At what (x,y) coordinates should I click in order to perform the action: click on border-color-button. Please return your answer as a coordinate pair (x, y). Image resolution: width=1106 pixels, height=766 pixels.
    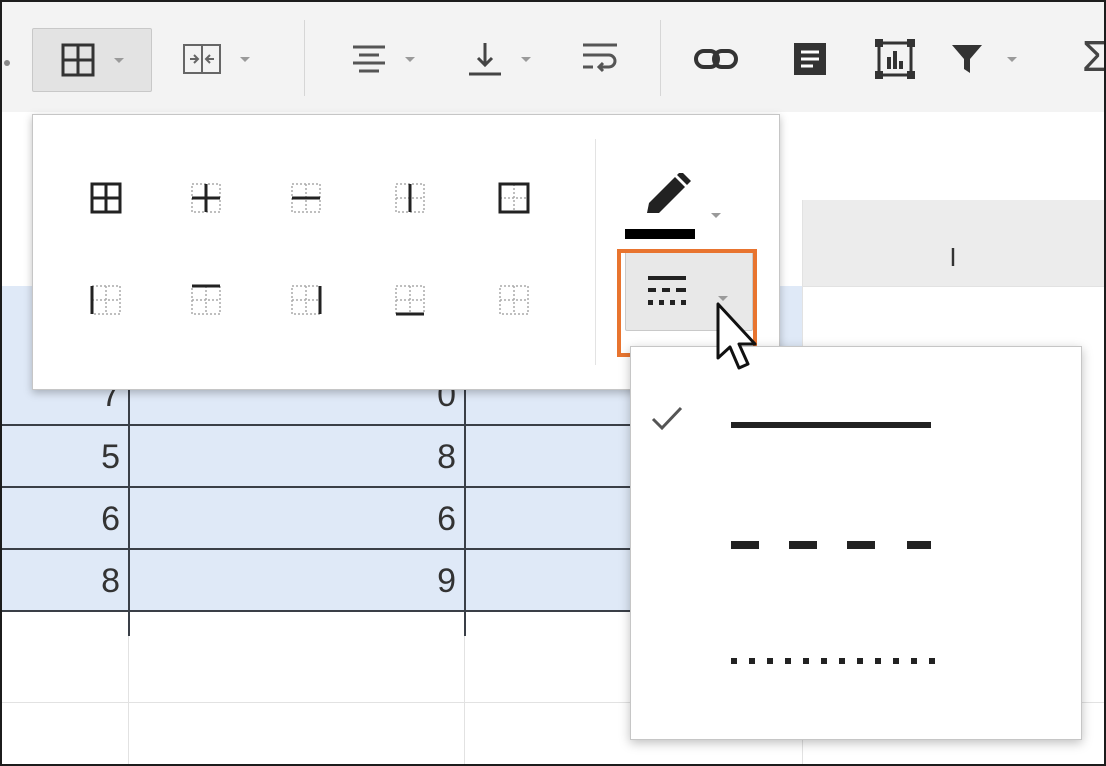
    Looking at the image, I should click on (678, 209).